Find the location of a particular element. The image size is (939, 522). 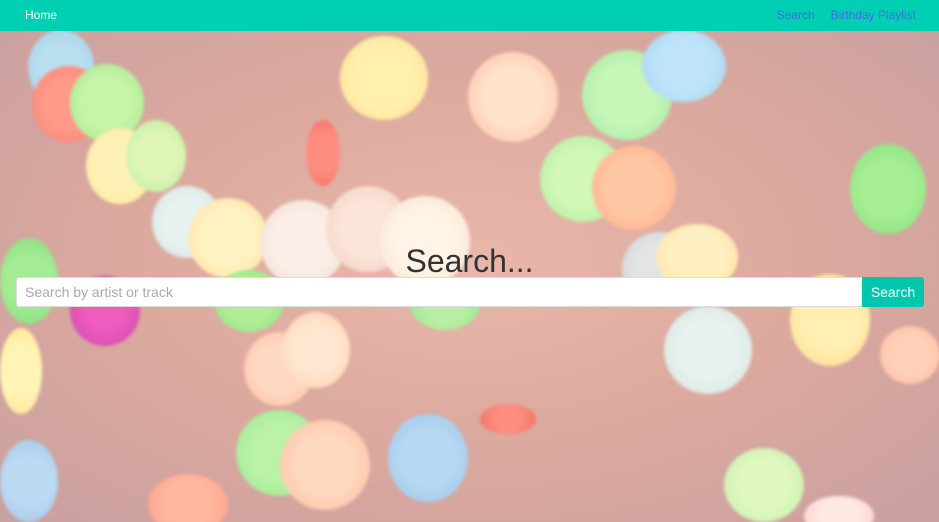

navbar: Home Search Birthday Playlist is located at coordinates (469, 15).